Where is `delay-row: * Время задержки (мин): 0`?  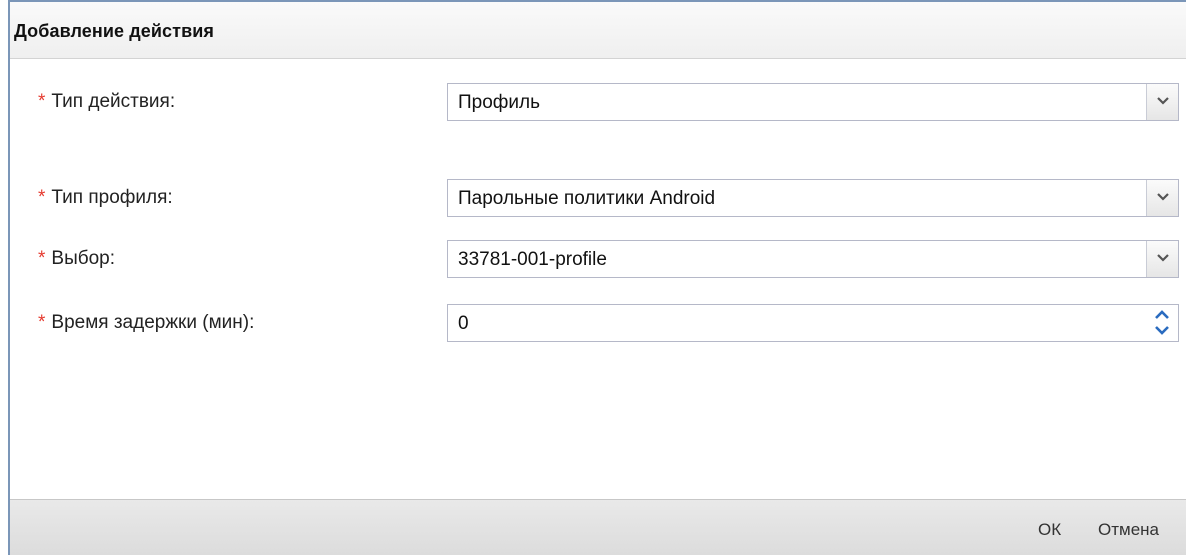
delay-row: * Время задержки (мин): 0 is located at coordinates (598, 323).